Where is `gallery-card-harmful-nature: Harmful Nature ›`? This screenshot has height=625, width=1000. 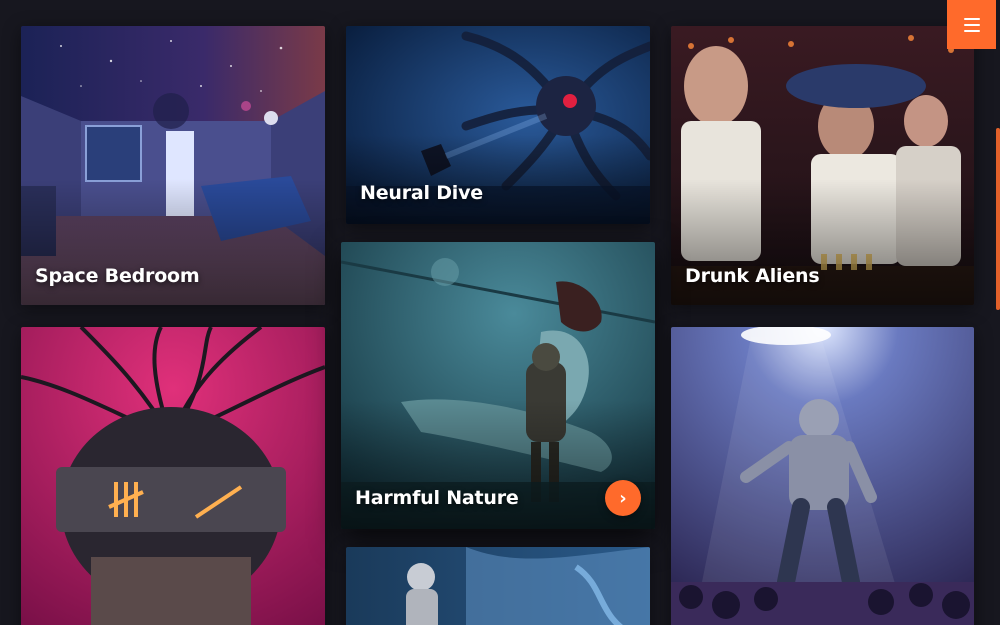 gallery-card-harmful-nature: Harmful Nature › is located at coordinates (498, 385).